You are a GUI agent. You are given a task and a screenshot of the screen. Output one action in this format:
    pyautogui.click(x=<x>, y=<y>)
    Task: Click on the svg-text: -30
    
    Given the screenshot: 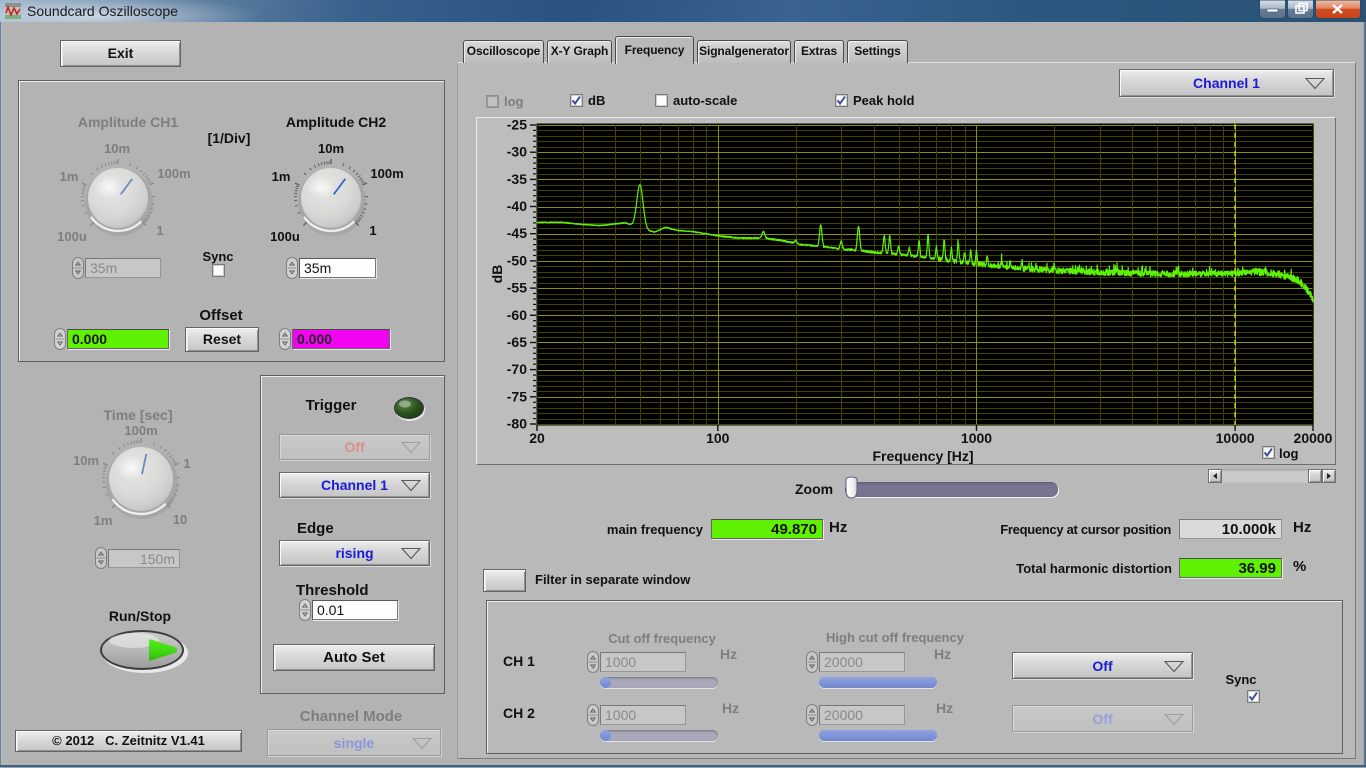 What is the action you would take?
    pyautogui.click(x=517, y=152)
    